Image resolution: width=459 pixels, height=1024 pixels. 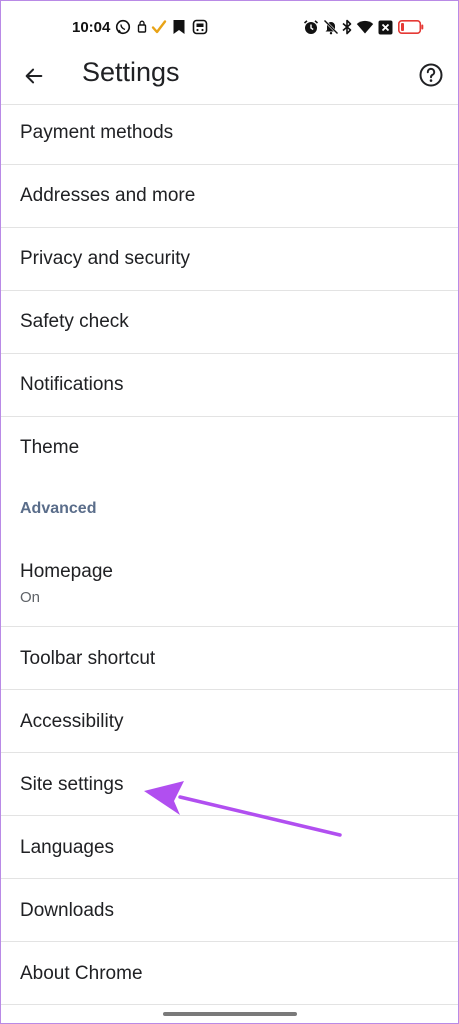 What do you see at coordinates (105, 258) in the screenshot?
I see `settings-item-label: Privacy and security` at bounding box center [105, 258].